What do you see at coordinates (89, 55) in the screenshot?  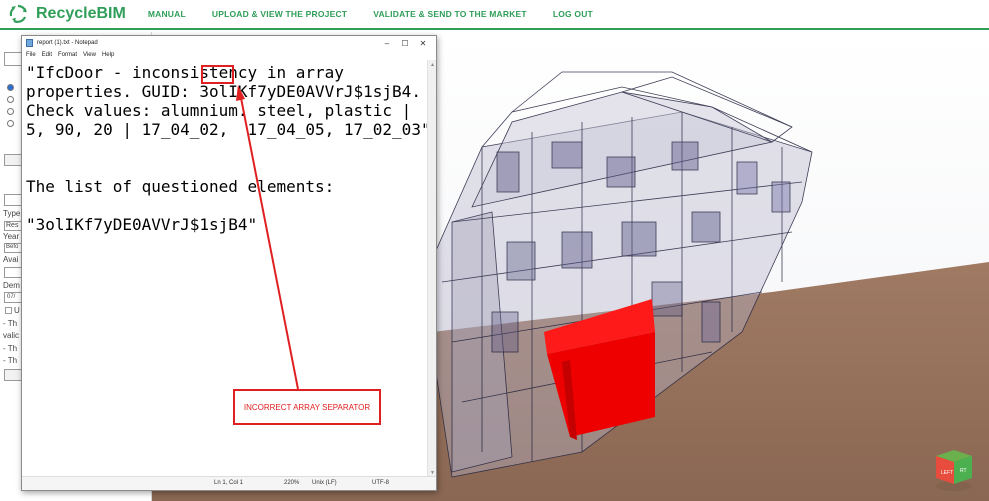 I see `menu-view: View` at bounding box center [89, 55].